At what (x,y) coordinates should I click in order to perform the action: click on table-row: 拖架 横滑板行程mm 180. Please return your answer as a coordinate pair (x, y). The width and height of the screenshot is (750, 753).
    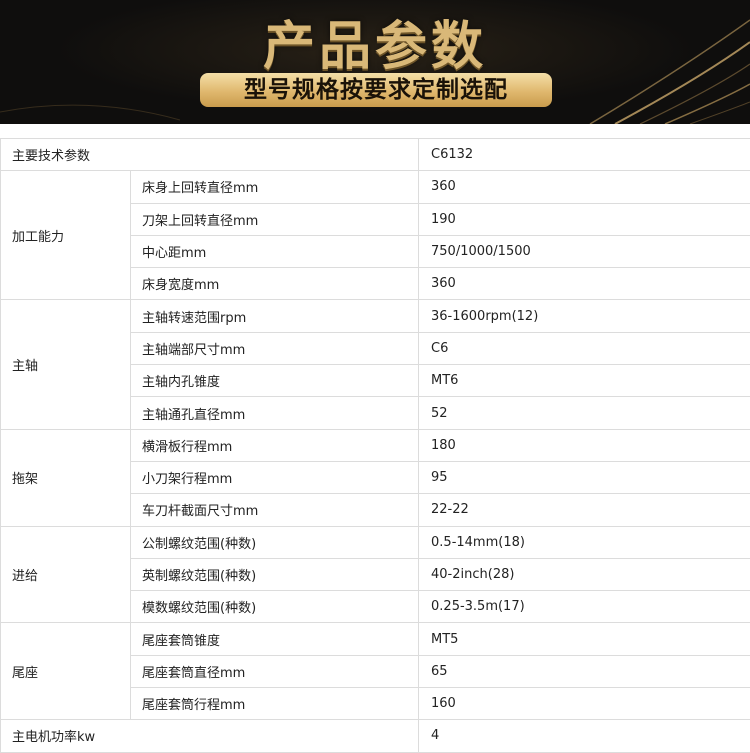
    Looking at the image, I should click on (375, 445).